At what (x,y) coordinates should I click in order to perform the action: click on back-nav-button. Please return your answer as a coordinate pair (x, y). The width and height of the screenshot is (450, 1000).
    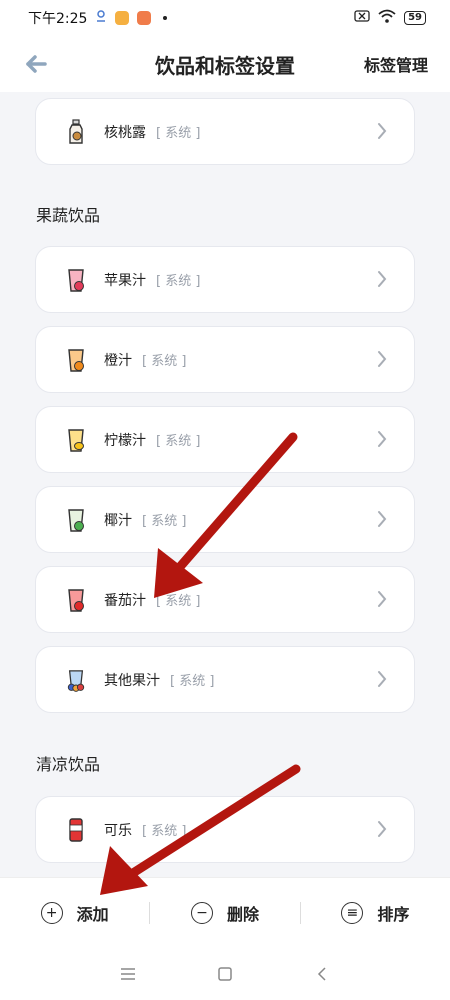
    Looking at the image, I should click on (322, 974).